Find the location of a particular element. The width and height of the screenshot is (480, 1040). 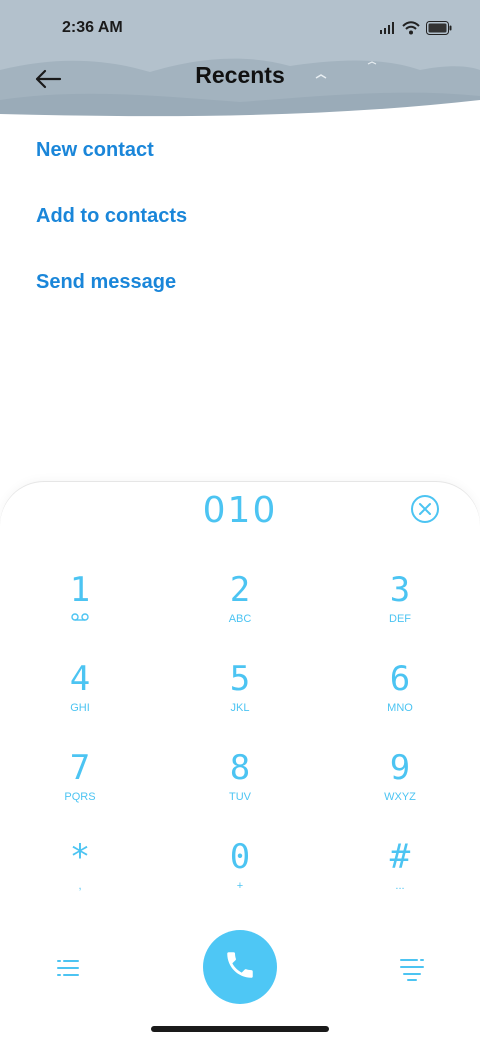

dialpad-menu-button is located at coordinates (68, 968).